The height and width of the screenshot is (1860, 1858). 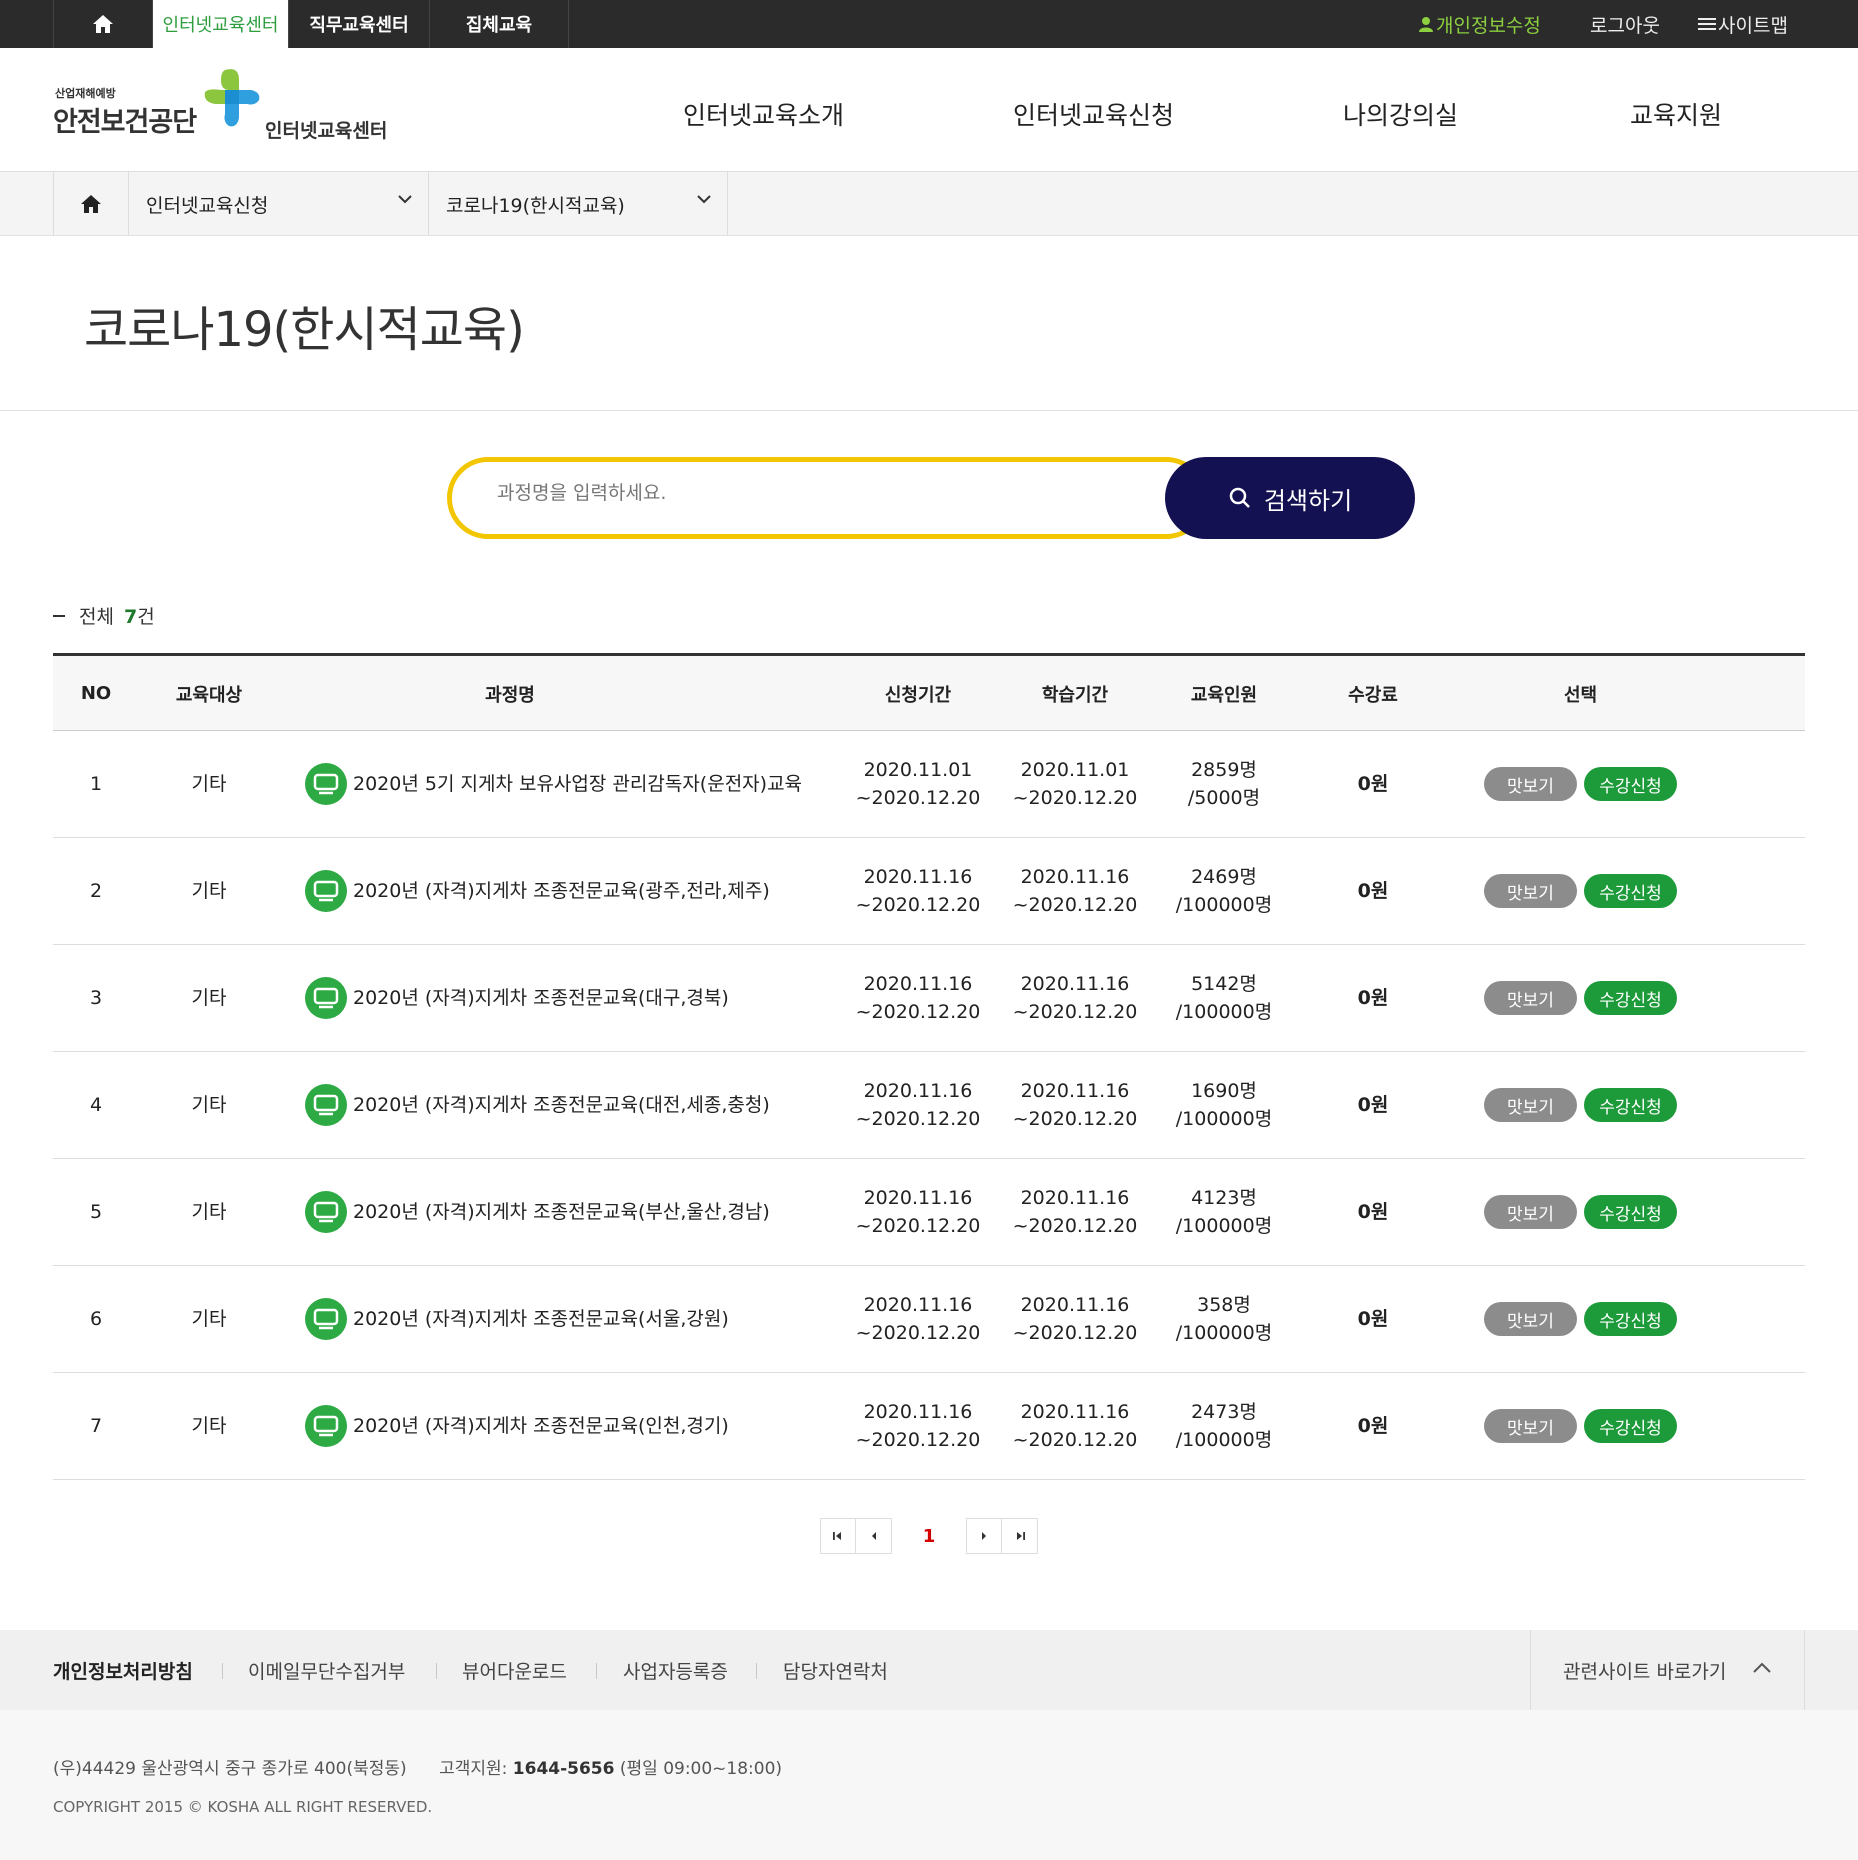 What do you see at coordinates (359, 24) in the screenshot?
I see `tab-job-edu-center: 직무교육센터` at bounding box center [359, 24].